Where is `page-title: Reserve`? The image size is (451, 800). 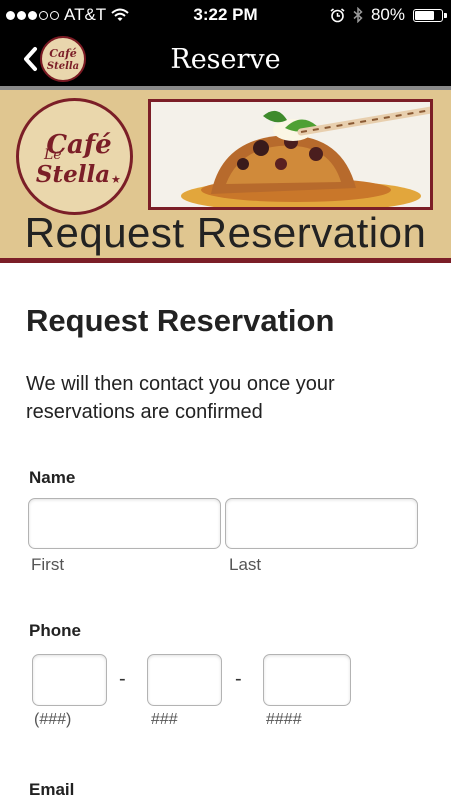
page-title: Reserve is located at coordinates (225, 59).